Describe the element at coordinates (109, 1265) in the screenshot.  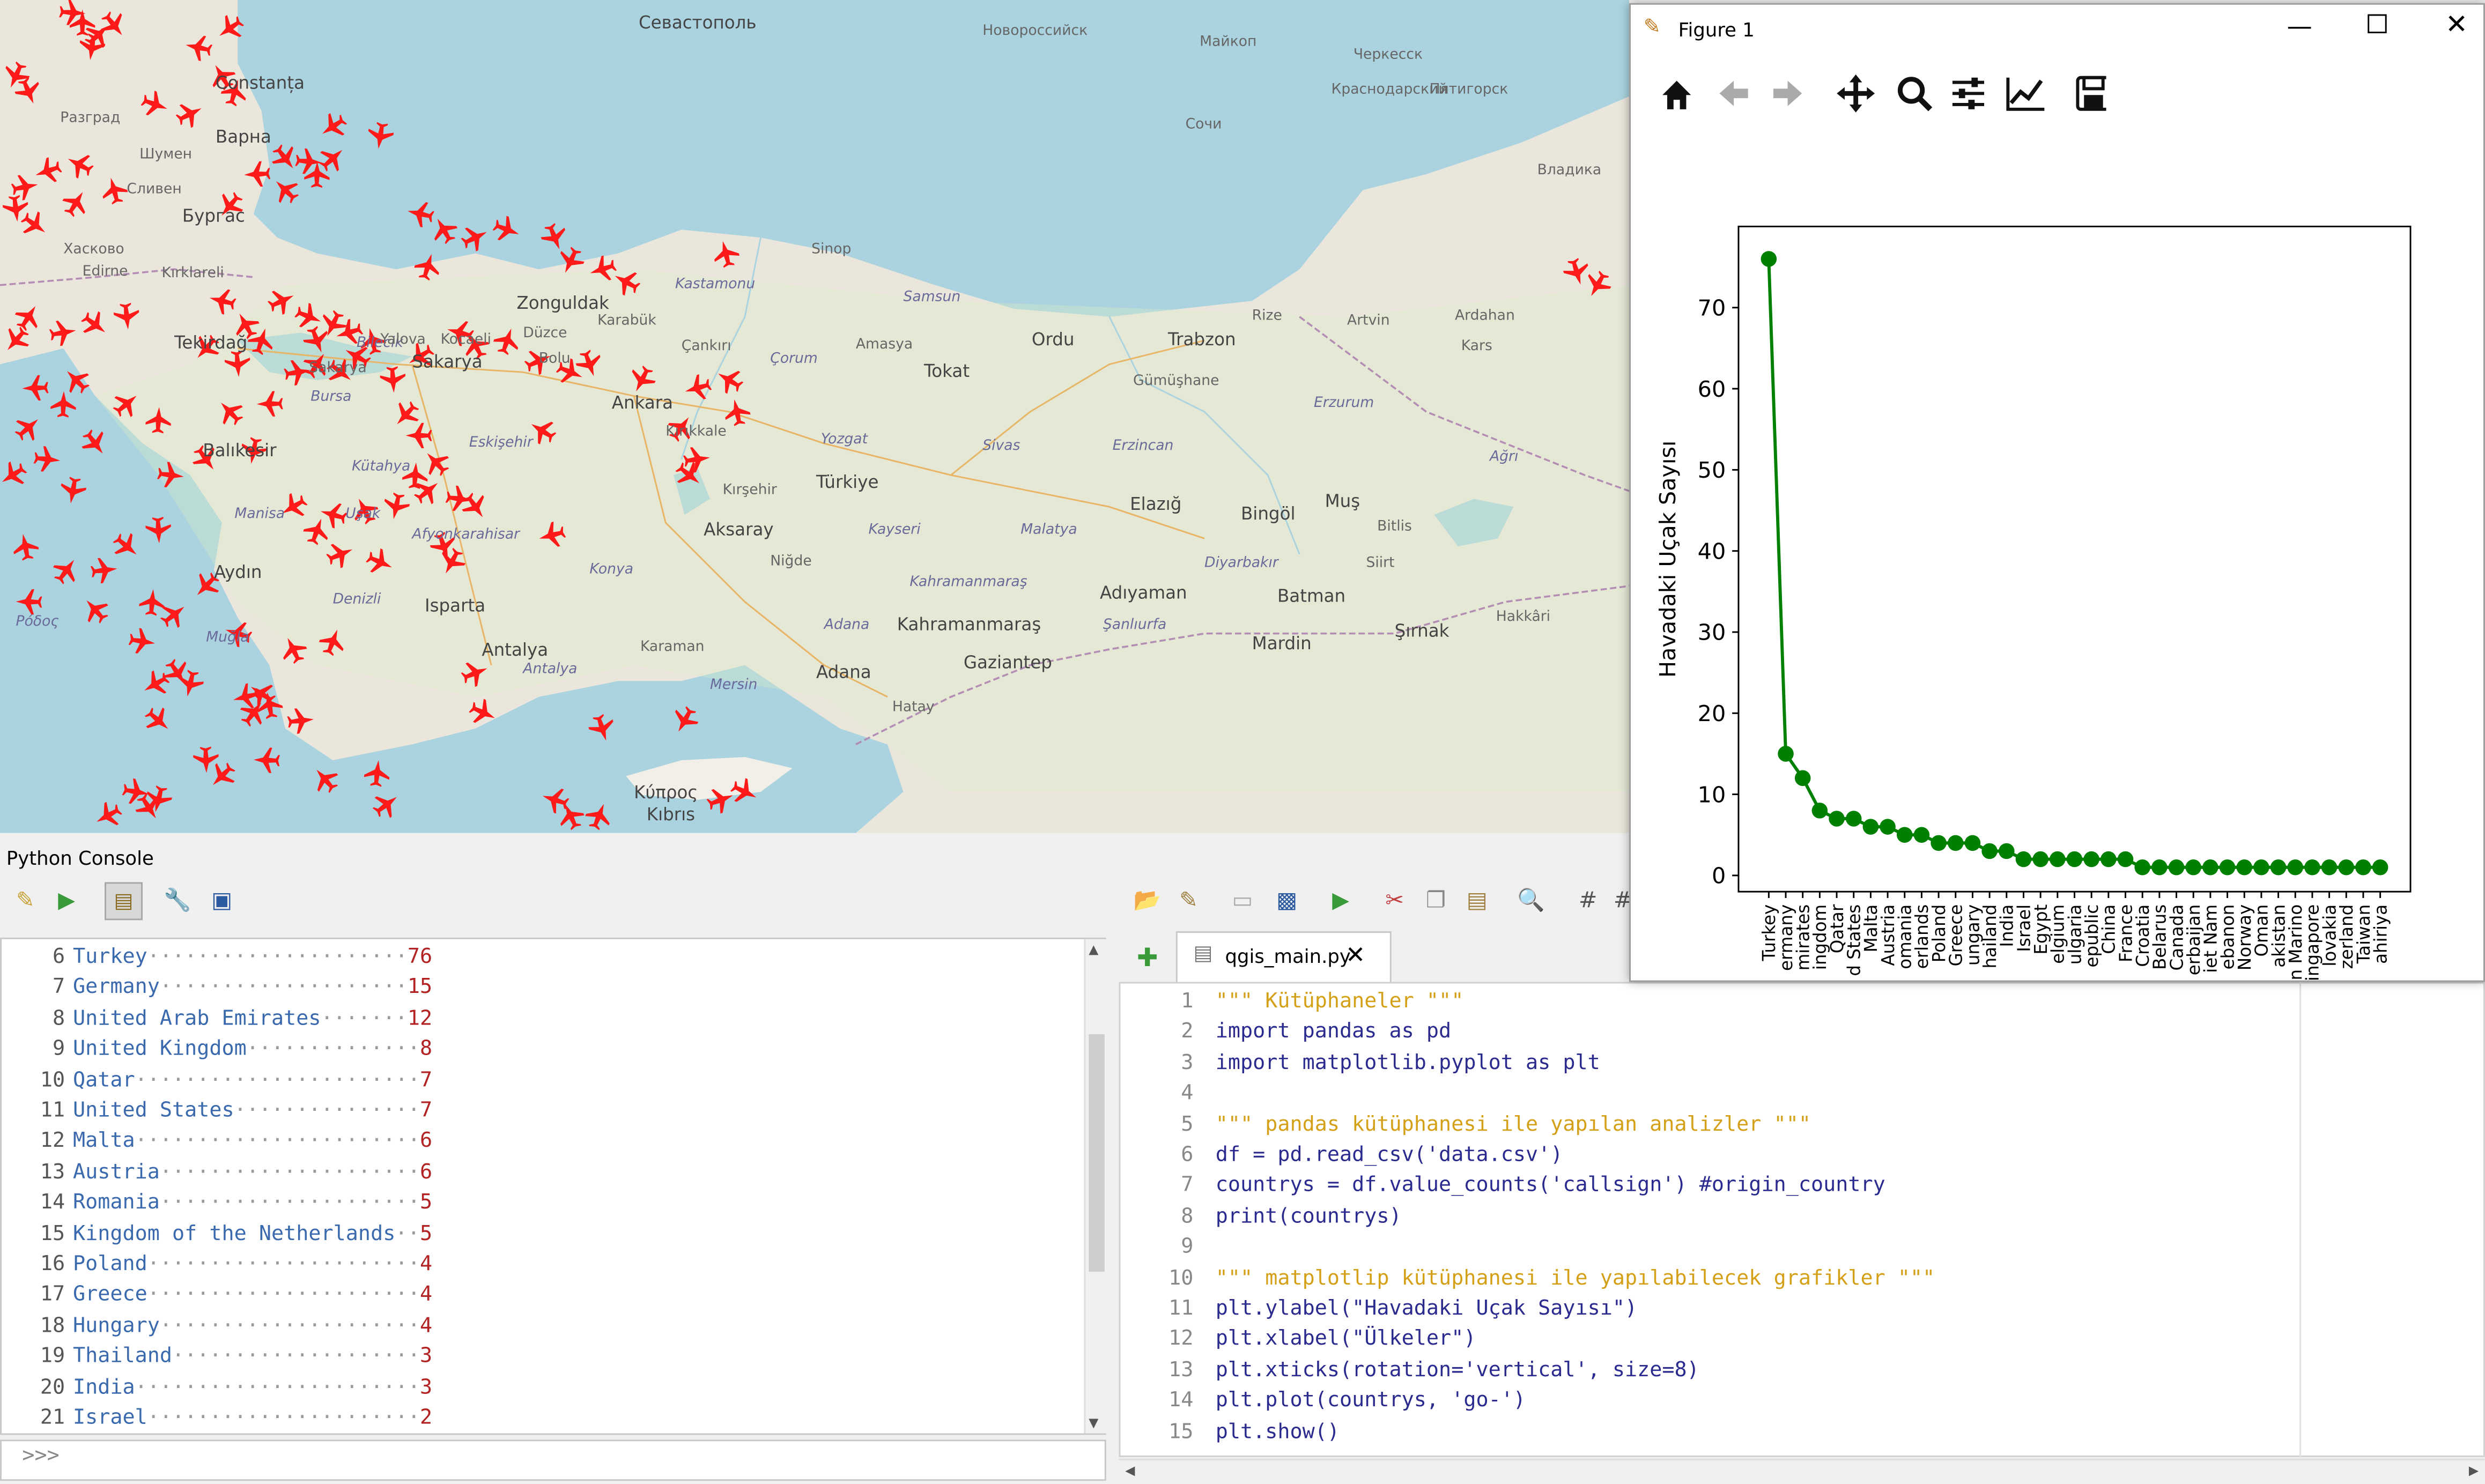
I see `country-name: Poland` at that location.